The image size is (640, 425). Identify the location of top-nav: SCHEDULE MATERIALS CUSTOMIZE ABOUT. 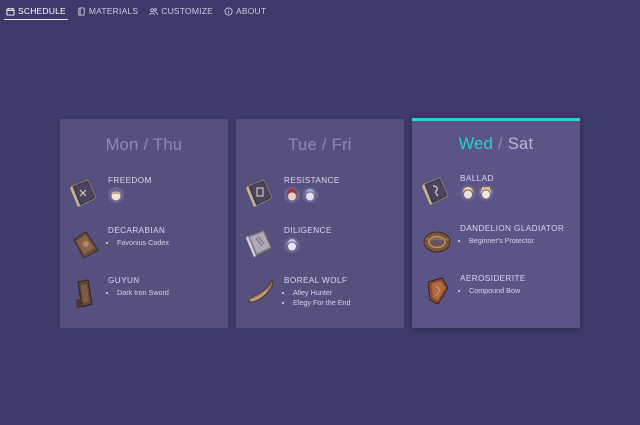
(137, 11).